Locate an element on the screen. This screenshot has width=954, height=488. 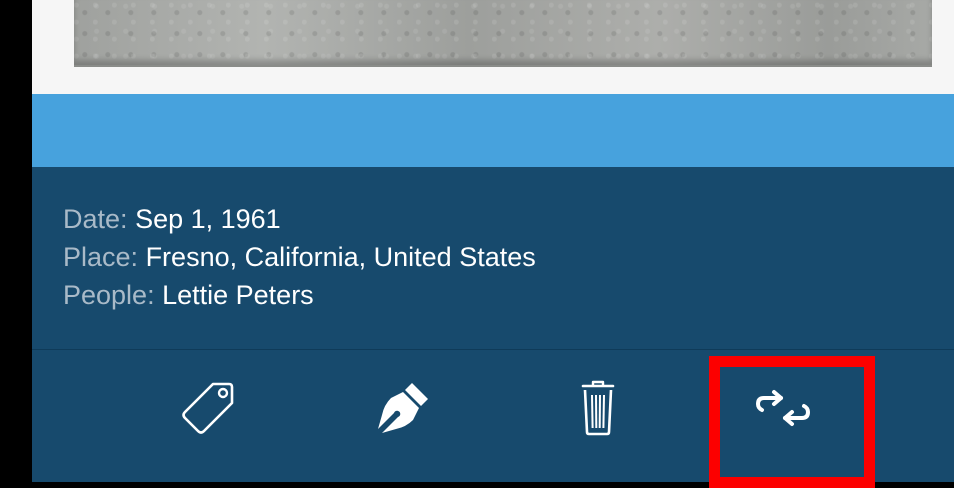
tag-button is located at coordinates (208, 408).